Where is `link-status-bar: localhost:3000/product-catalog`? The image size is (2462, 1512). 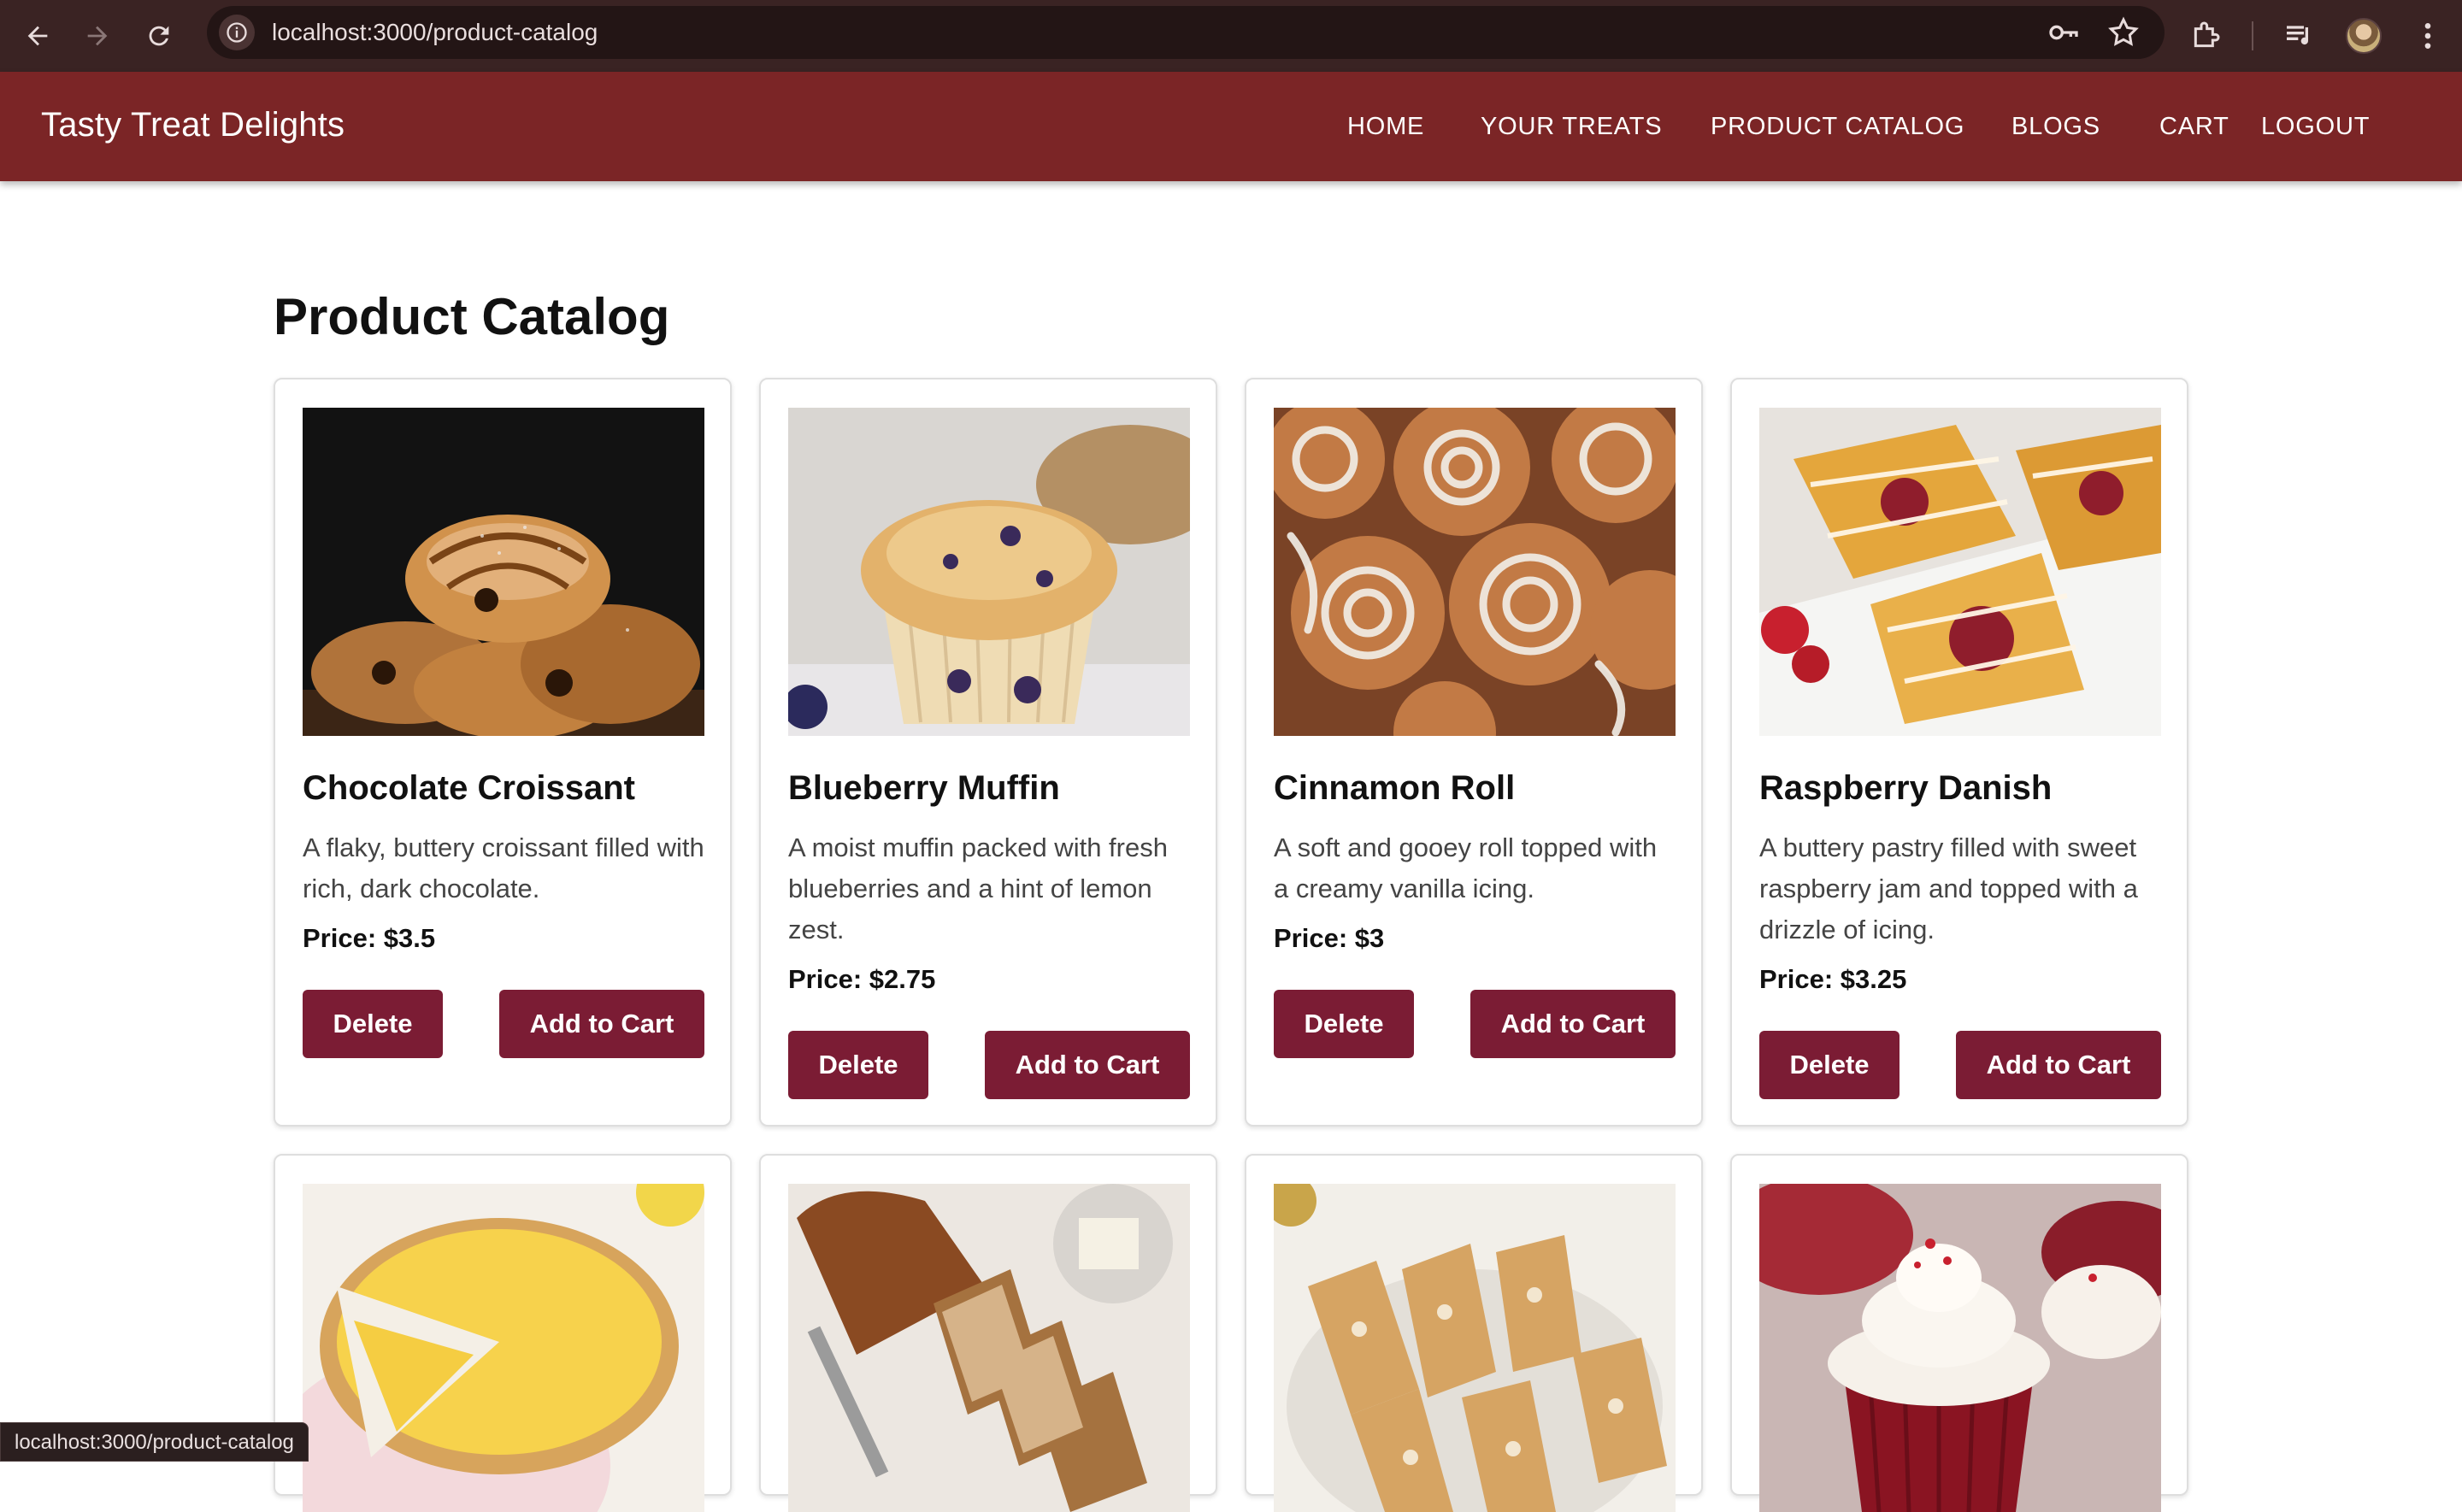
link-status-bar: localhost:3000/product-catalog is located at coordinates (154, 1442).